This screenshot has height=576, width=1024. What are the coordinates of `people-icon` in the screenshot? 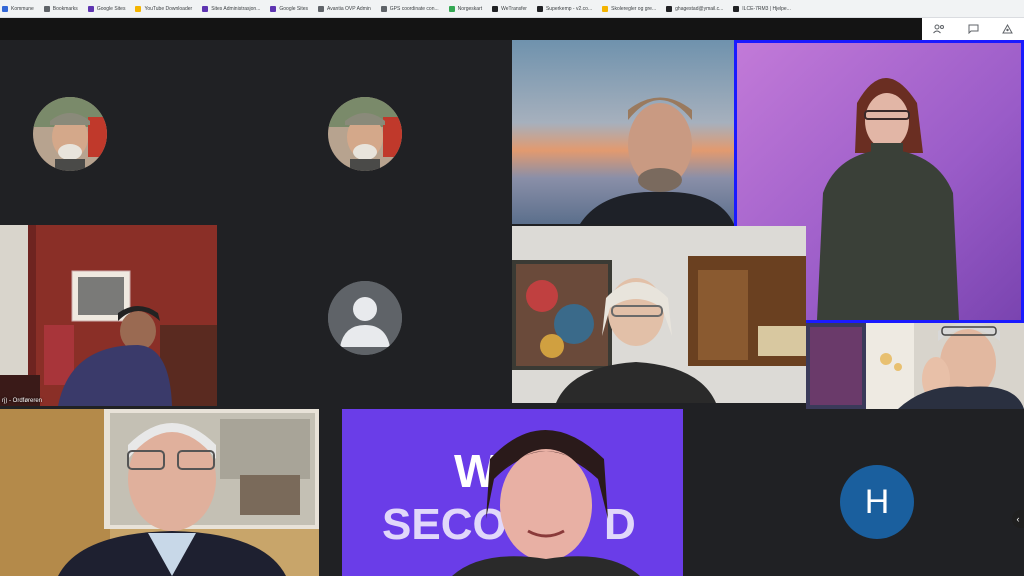 It's located at (939, 29).